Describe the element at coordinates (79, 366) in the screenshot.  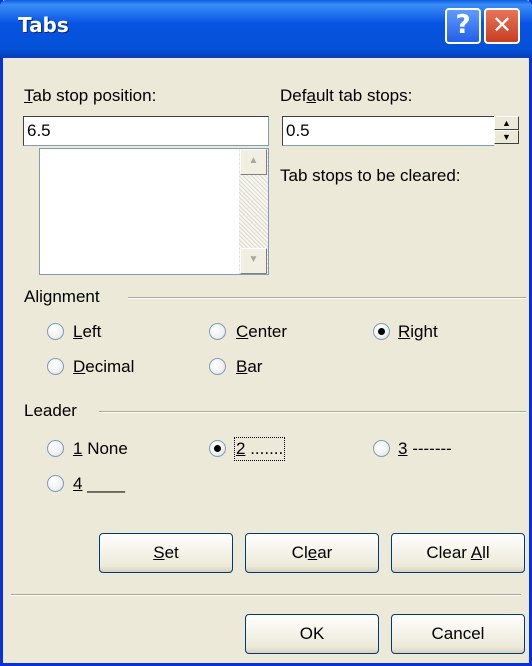
I see `alignment-decimal-mnemonic: D` at that location.